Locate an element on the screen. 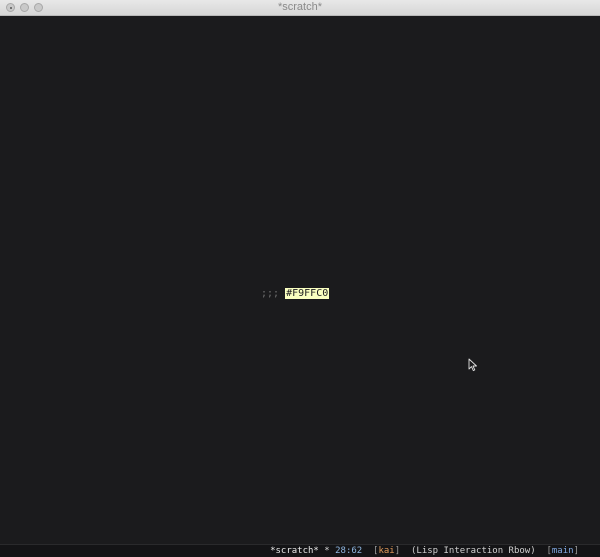 The image size is (600, 557). modeline-user: kai is located at coordinates (386, 551).